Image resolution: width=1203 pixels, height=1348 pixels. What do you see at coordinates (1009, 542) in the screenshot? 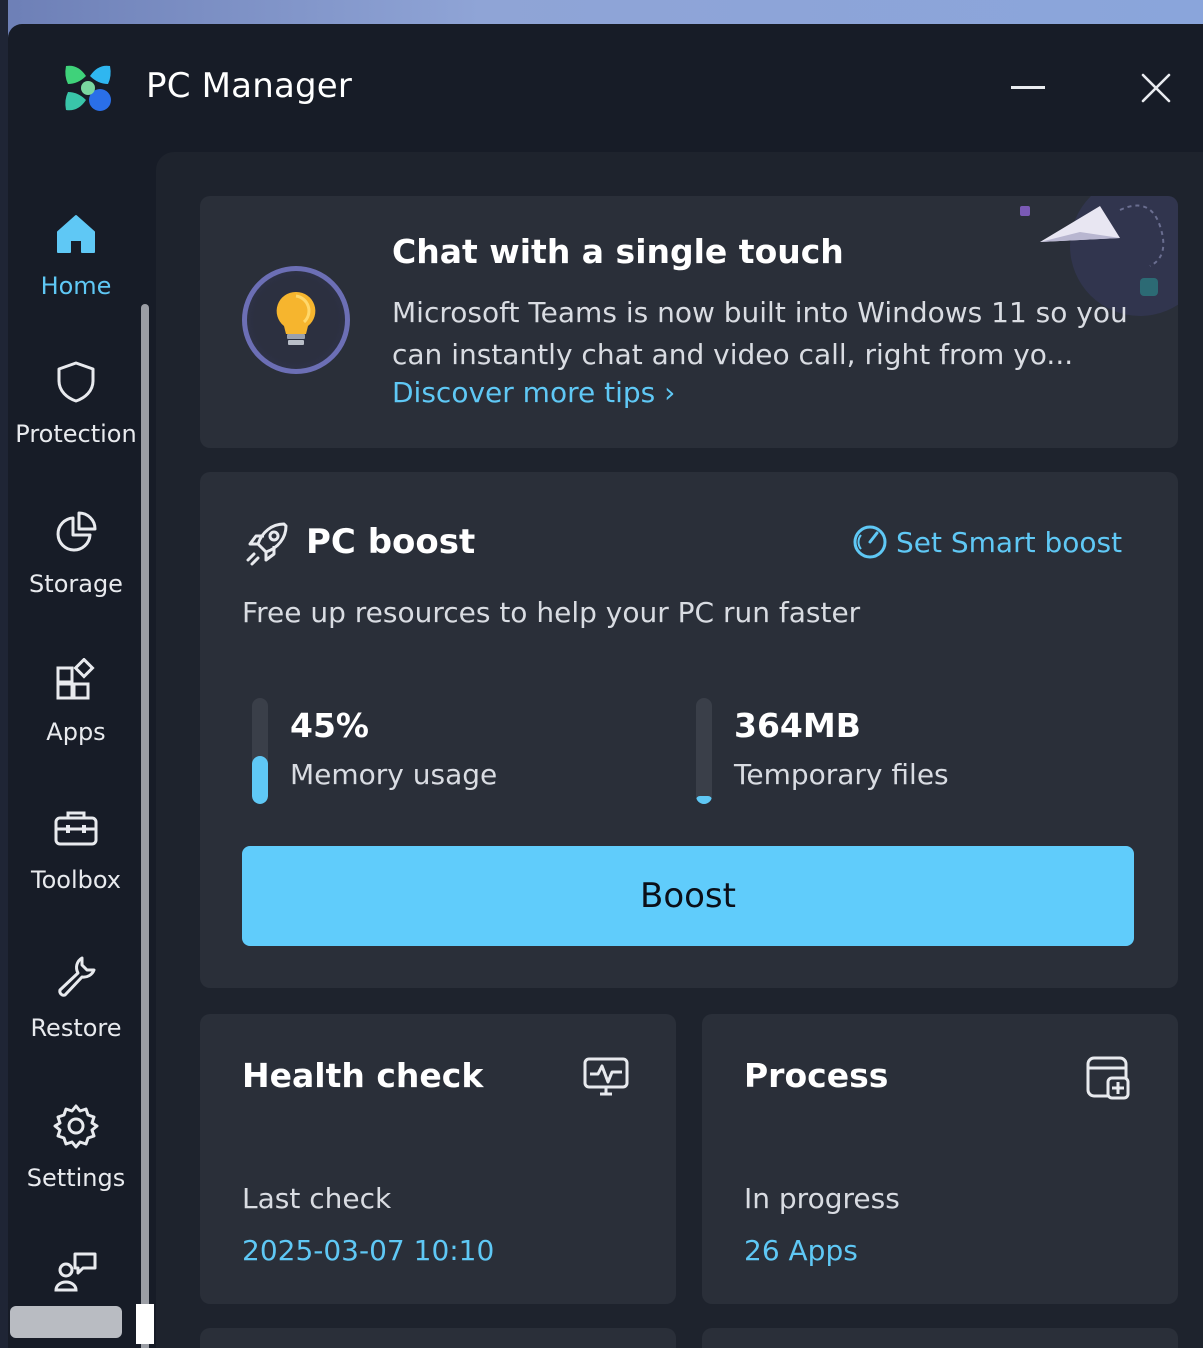
I see `set-smart-boost-label: Set Smart boost` at bounding box center [1009, 542].